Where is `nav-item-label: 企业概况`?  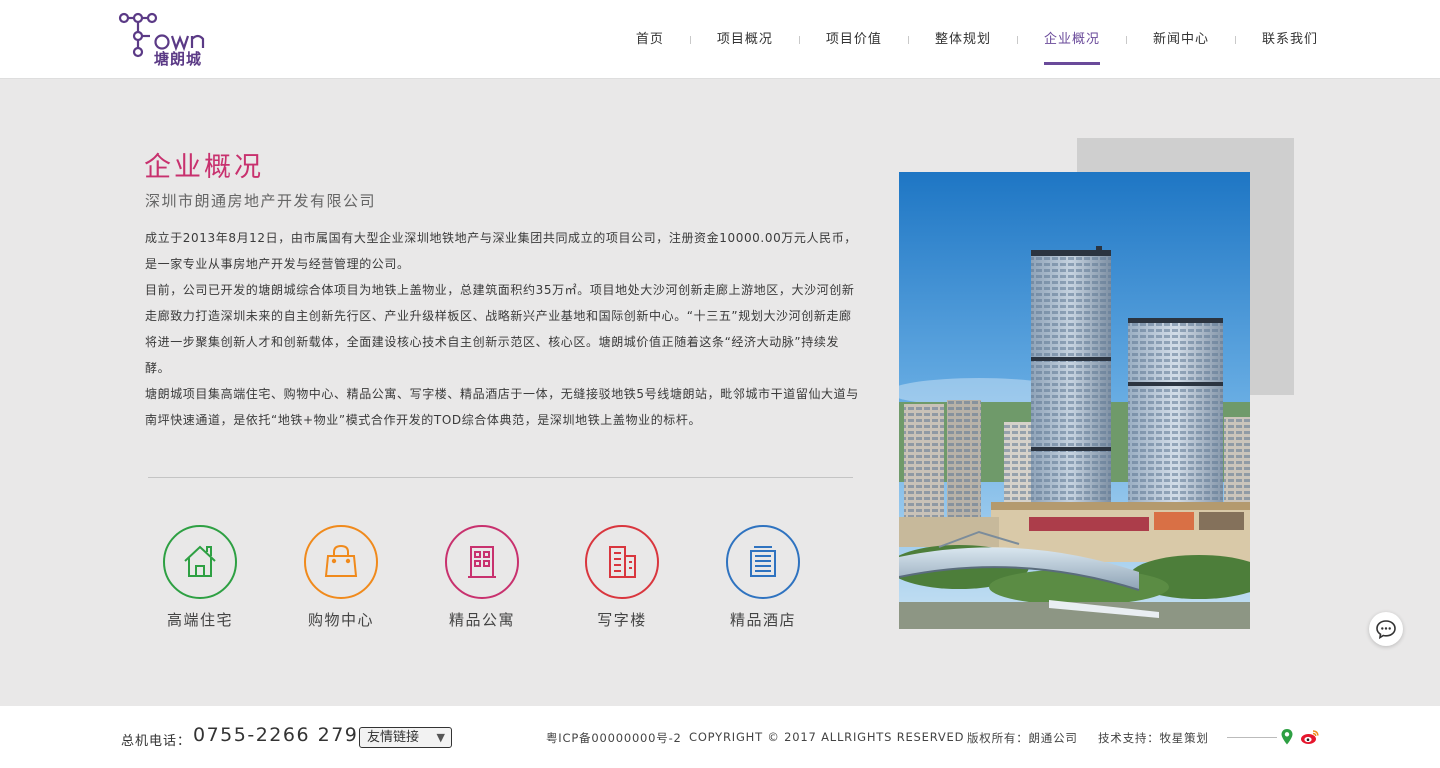
nav-item-label: 企业概况 is located at coordinates (1071, 39).